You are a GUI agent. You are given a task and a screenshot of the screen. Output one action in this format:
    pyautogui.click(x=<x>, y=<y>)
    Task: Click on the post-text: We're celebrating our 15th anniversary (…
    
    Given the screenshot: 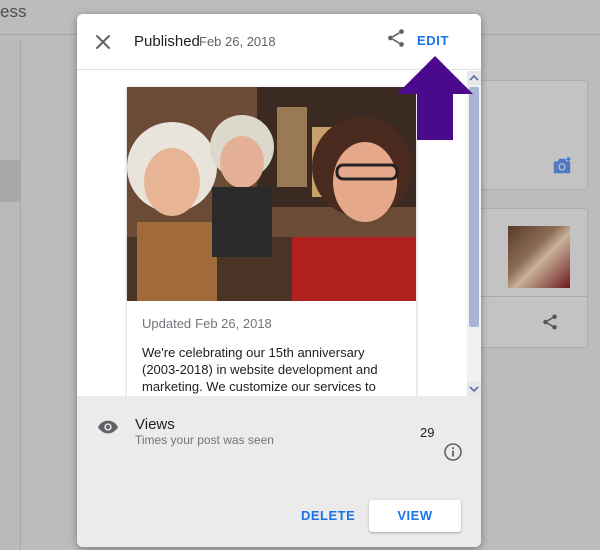 What is the action you would take?
    pyautogui.click(x=260, y=369)
    